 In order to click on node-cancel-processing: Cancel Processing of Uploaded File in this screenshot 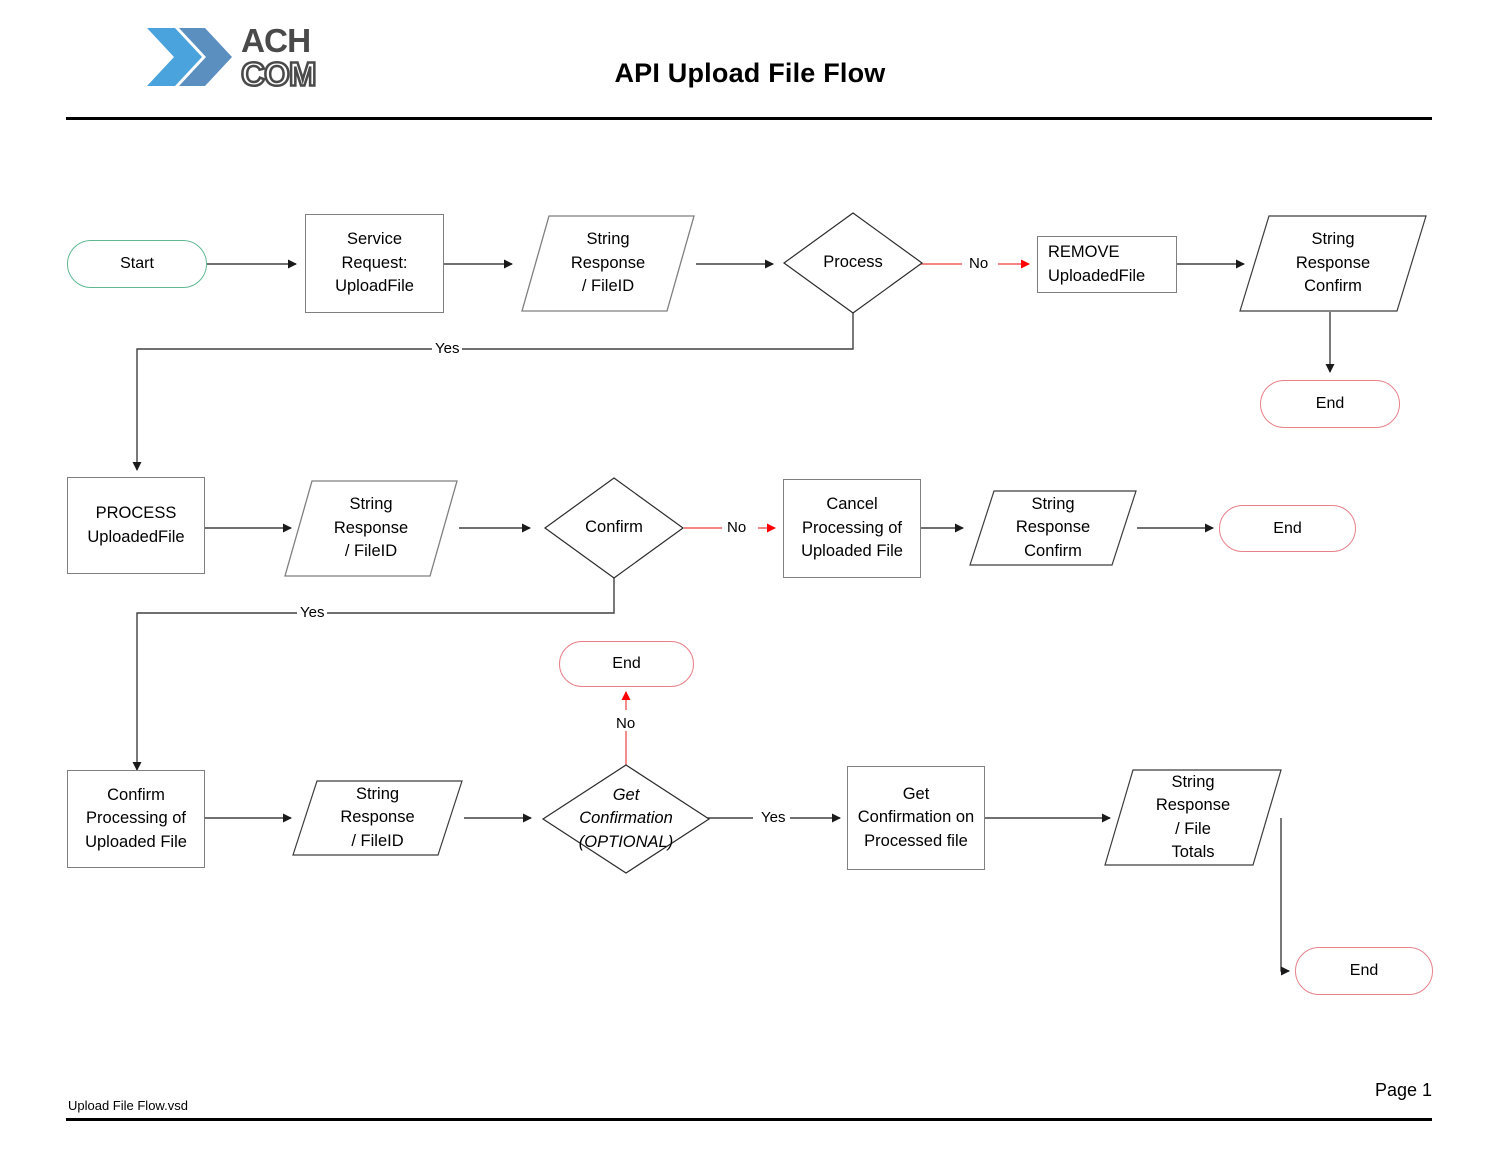, I will do `click(852, 528)`.